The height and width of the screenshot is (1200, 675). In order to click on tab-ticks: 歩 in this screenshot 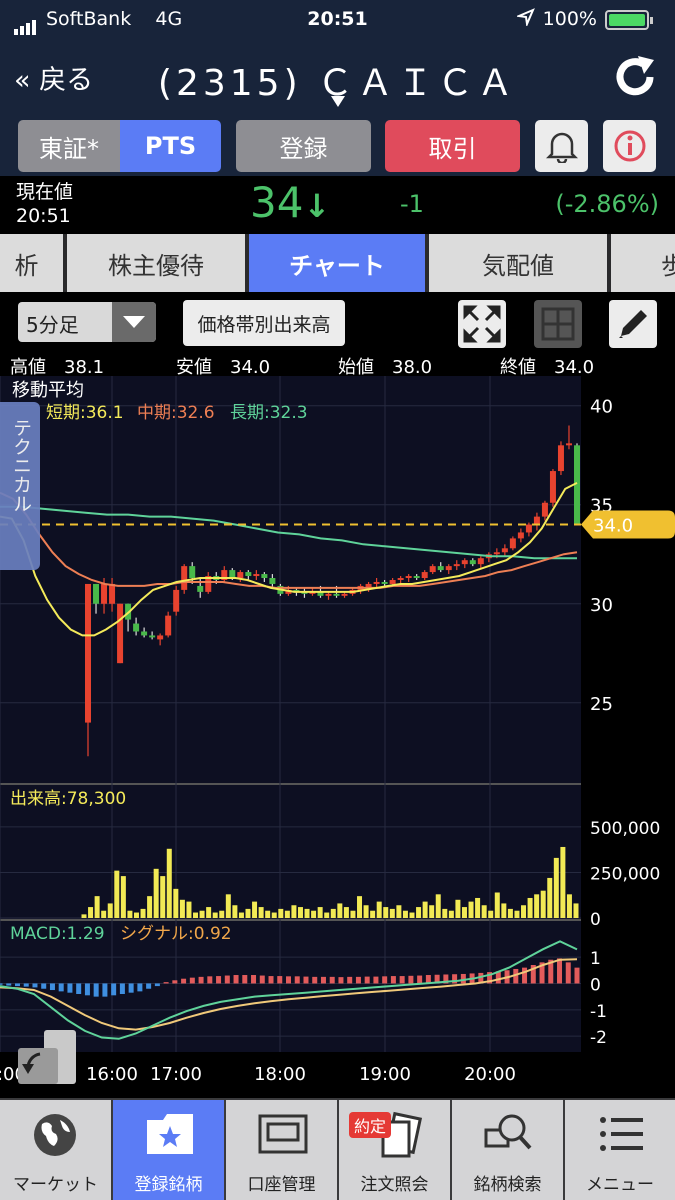, I will do `click(643, 263)`.